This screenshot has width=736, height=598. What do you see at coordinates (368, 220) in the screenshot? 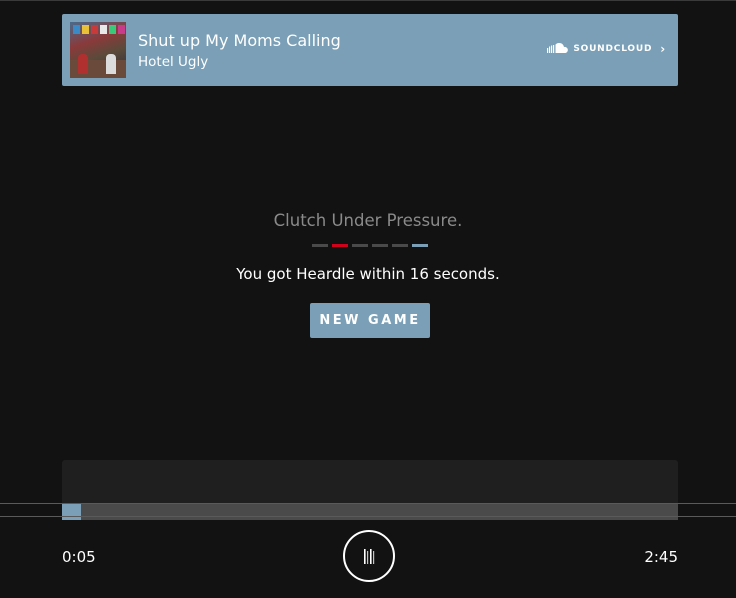
I see `result-heading: Clutch Under Pressure.` at bounding box center [368, 220].